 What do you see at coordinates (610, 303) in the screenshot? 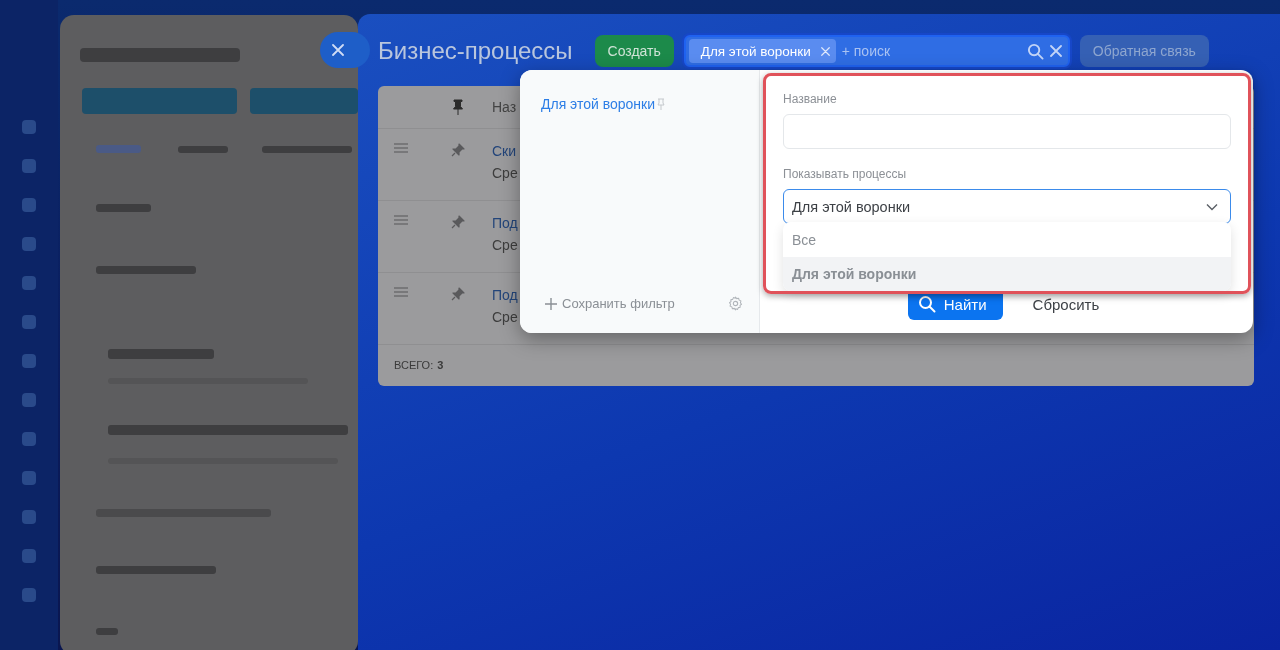
I see `save-filter-button: Сохранить фильтр` at bounding box center [610, 303].